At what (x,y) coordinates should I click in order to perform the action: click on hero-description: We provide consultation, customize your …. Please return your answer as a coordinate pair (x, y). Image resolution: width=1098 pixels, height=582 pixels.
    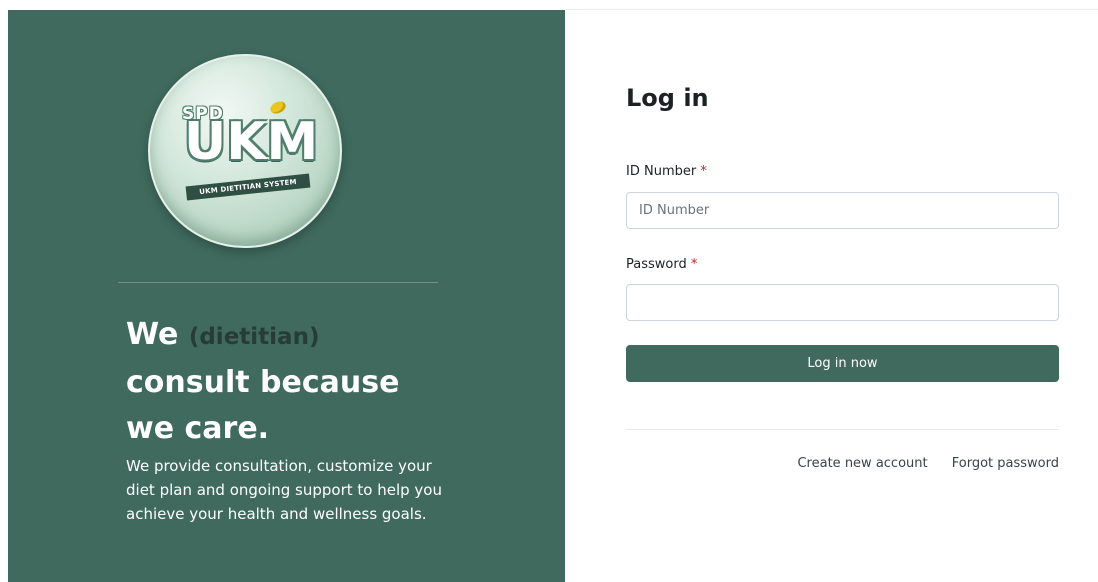
    Looking at the image, I should click on (284, 490).